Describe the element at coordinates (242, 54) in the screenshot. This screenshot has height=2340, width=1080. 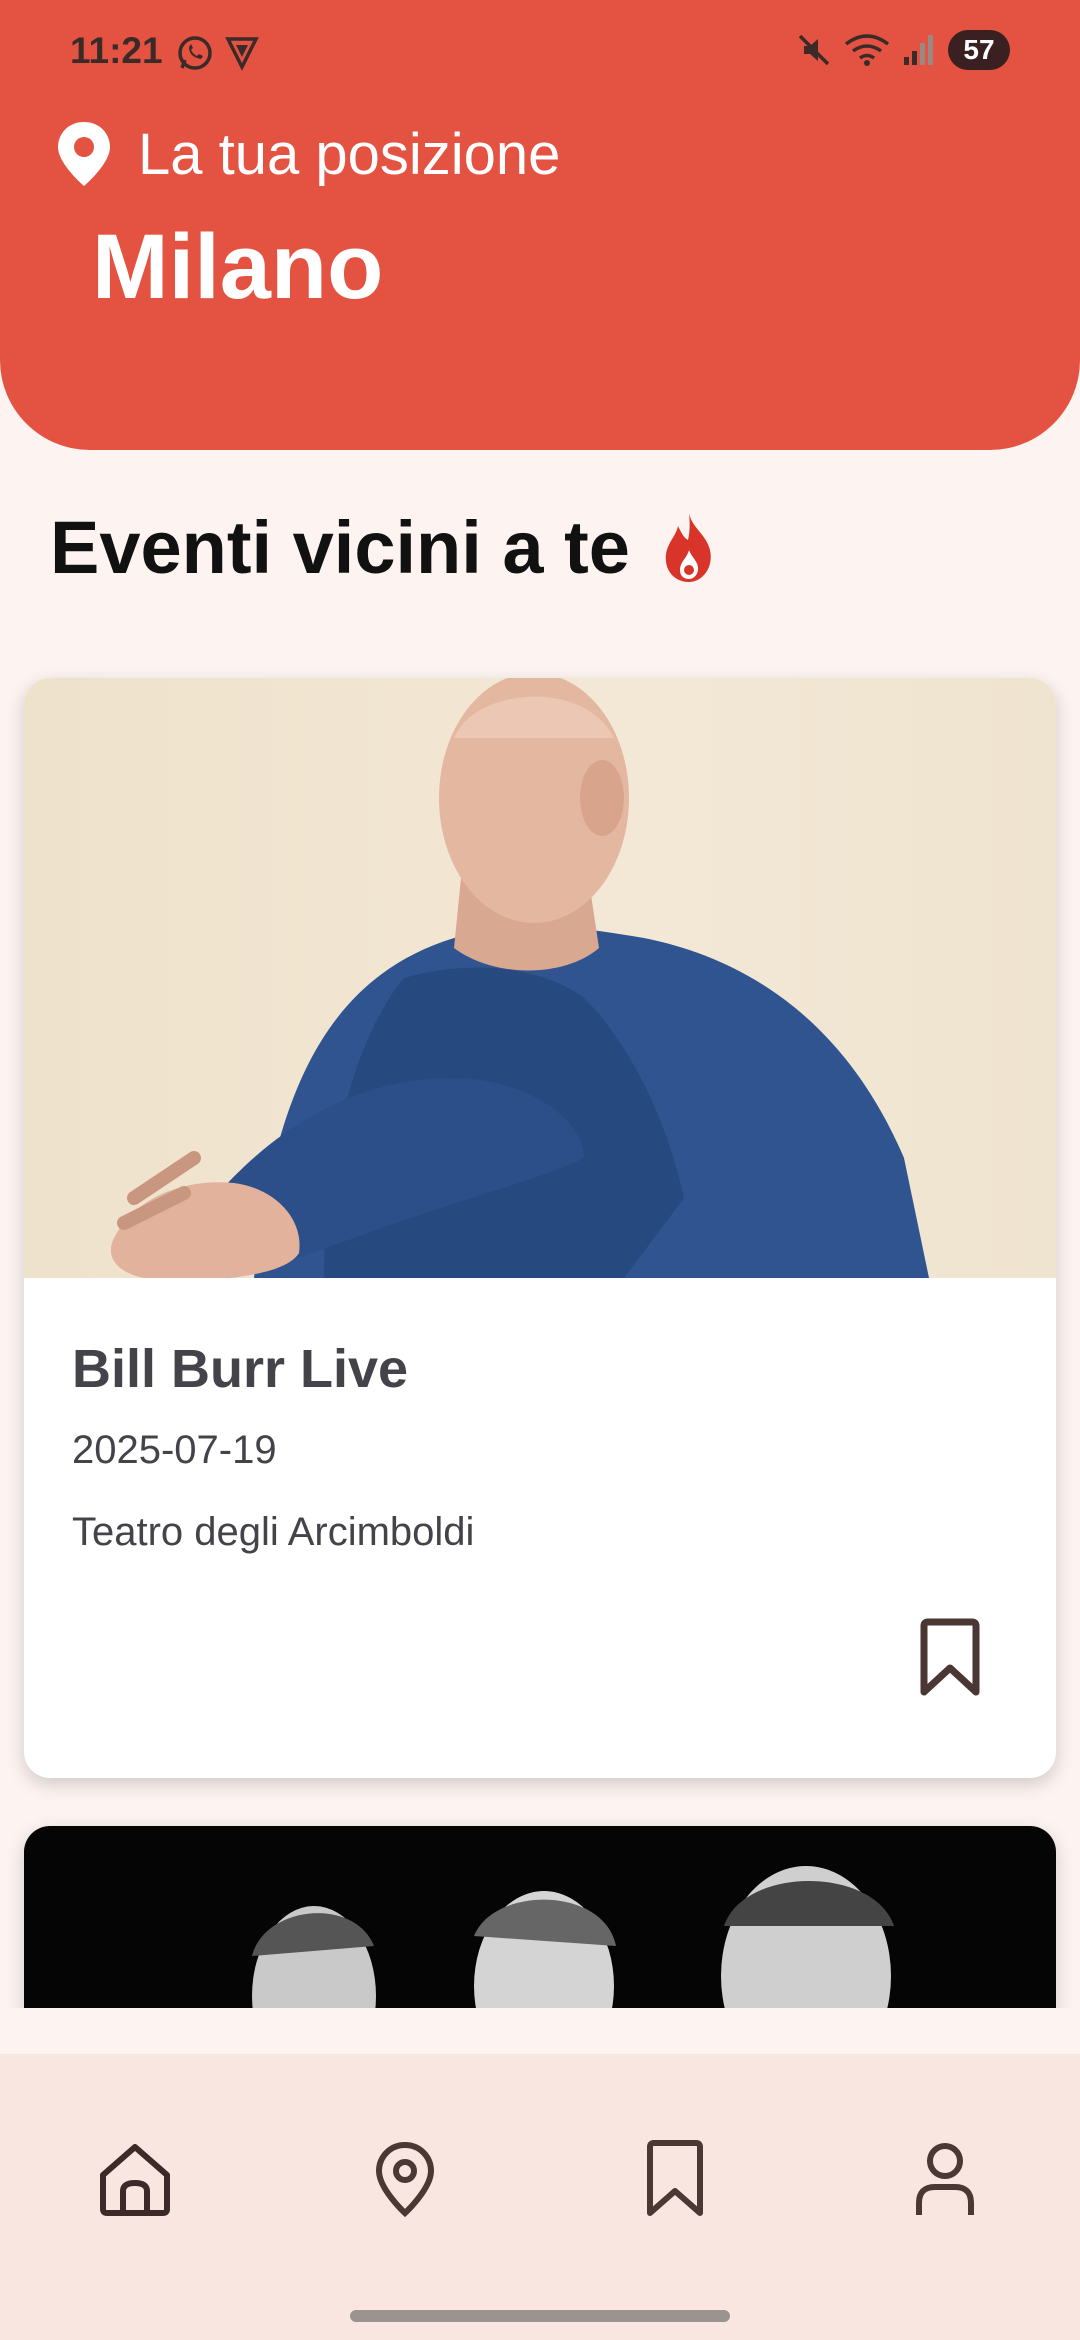
I see `vpn-shield-icon` at that location.